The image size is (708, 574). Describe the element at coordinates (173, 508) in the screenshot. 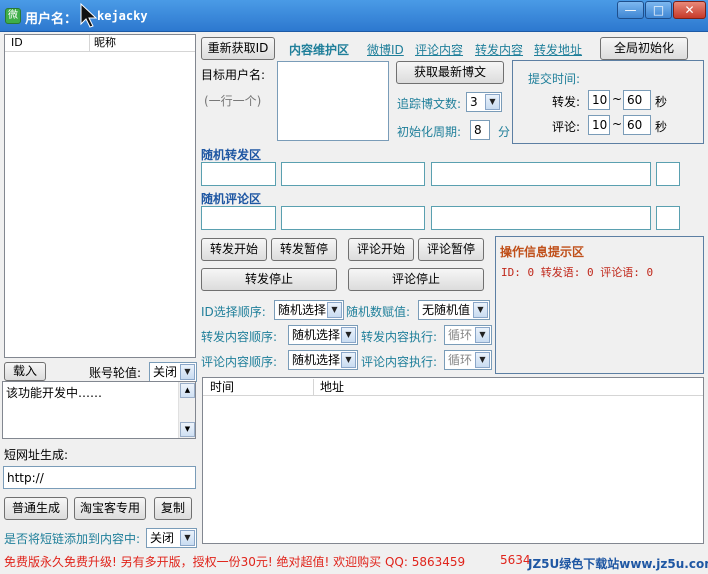

I see `copy-button: 复制` at that location.